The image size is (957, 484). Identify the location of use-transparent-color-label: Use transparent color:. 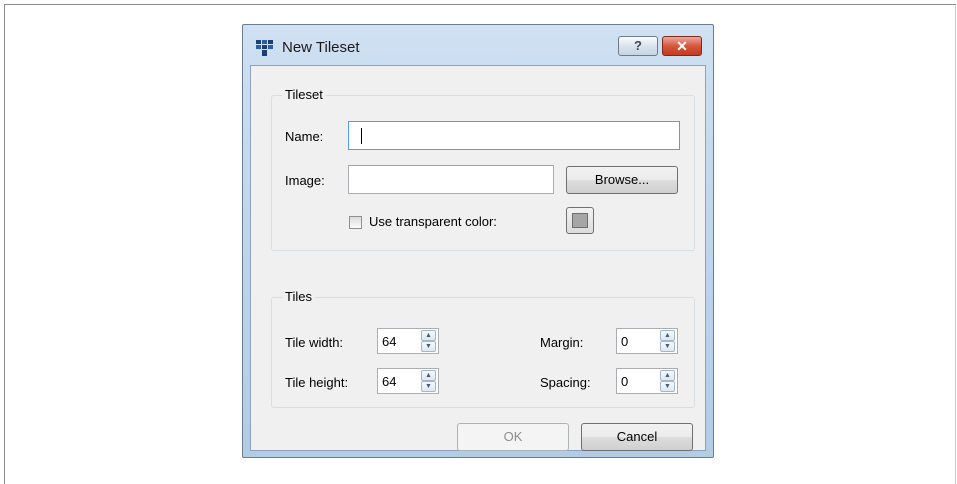
(433, 221).